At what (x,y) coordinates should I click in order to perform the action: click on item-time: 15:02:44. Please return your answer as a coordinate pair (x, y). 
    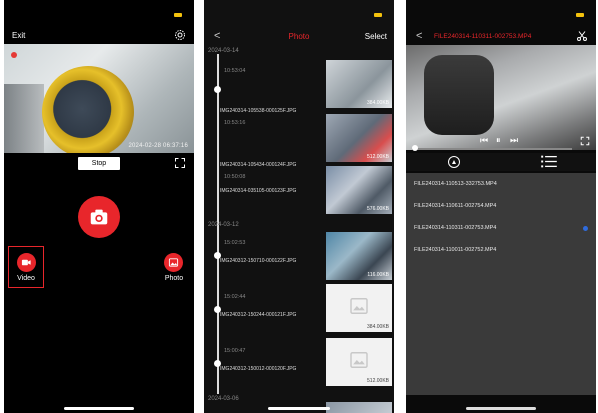
    Looking at the image, I should click on (235, 297).